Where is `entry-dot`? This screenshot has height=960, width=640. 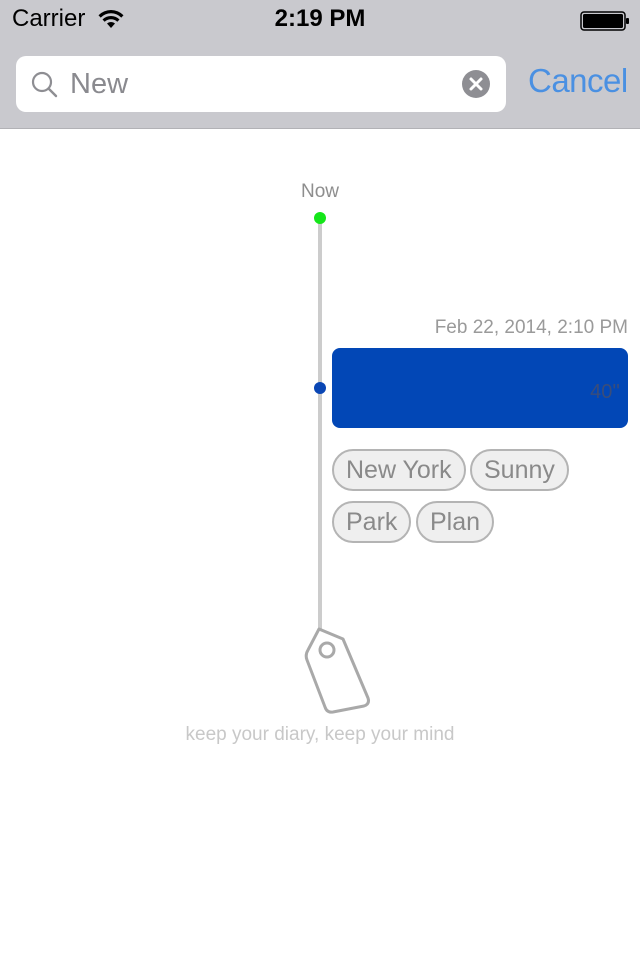 entry-dot is located at coordinates (320, 388).